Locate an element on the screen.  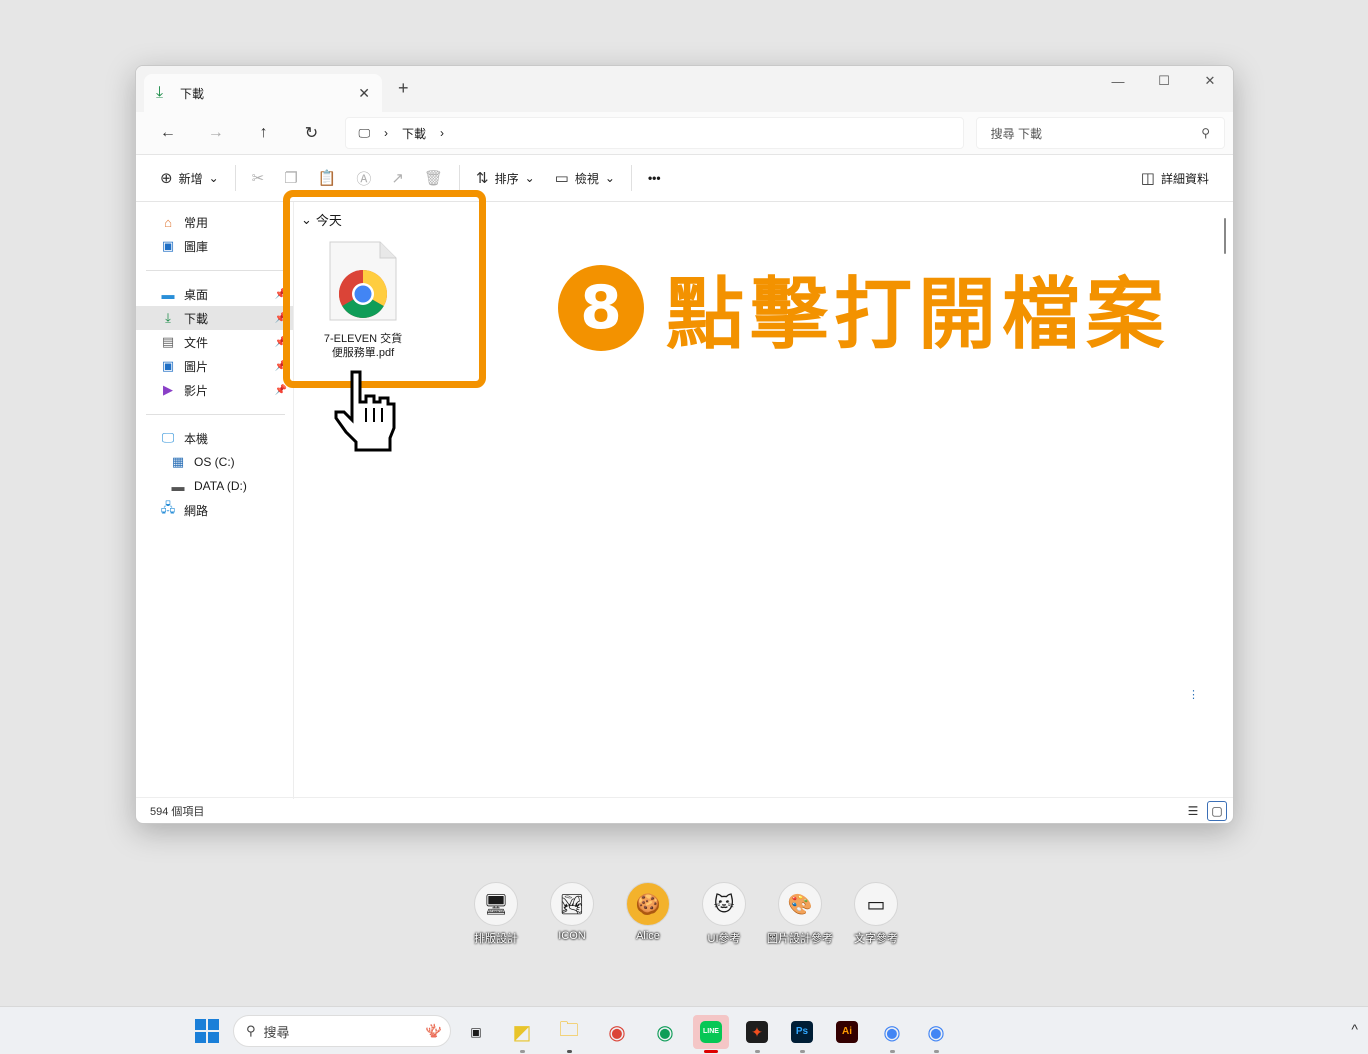
sidebar-item-downloads: ⤓ 下載 📌 is located at coordinates (214, 318).